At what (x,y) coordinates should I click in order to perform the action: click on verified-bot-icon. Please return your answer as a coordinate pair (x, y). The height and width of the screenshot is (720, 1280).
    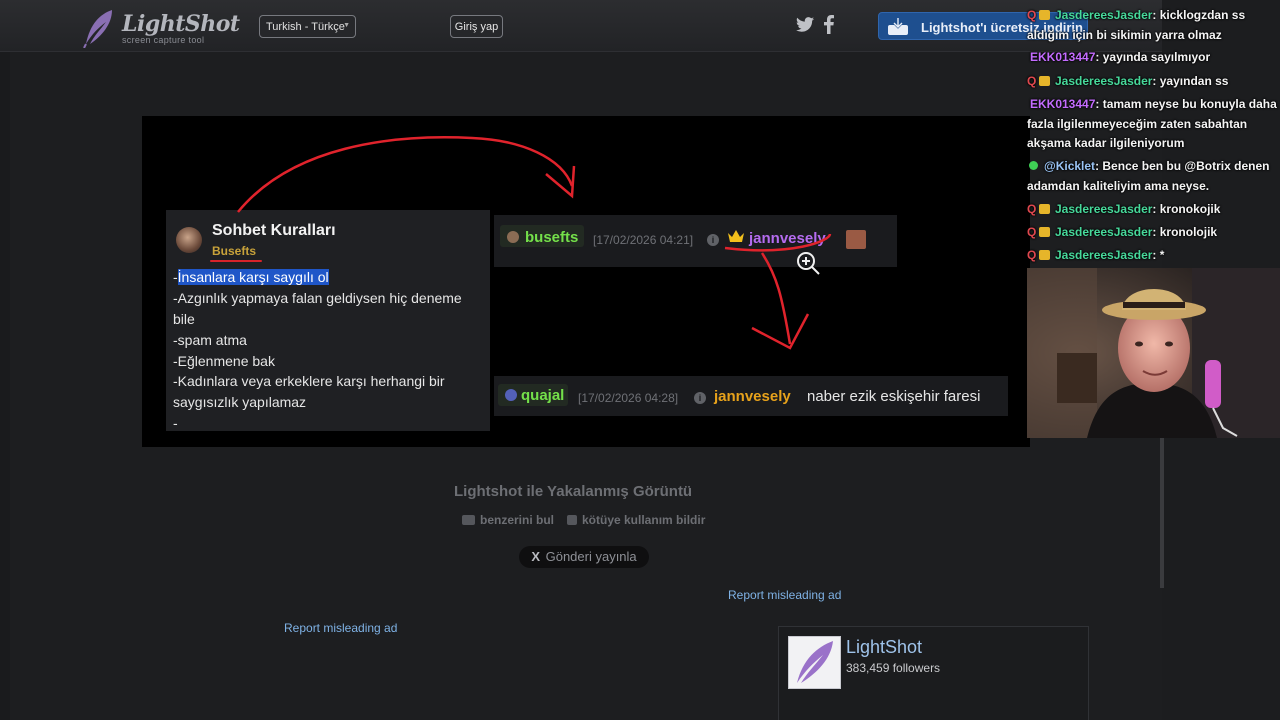
    Looking at the image, I should click on (1033, 165).